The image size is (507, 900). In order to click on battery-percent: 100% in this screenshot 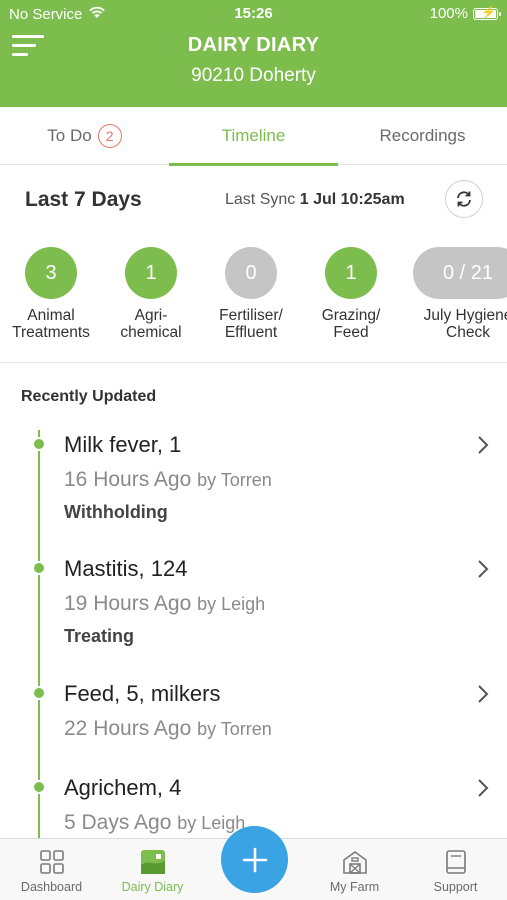, I will do `click(448, 13)`.